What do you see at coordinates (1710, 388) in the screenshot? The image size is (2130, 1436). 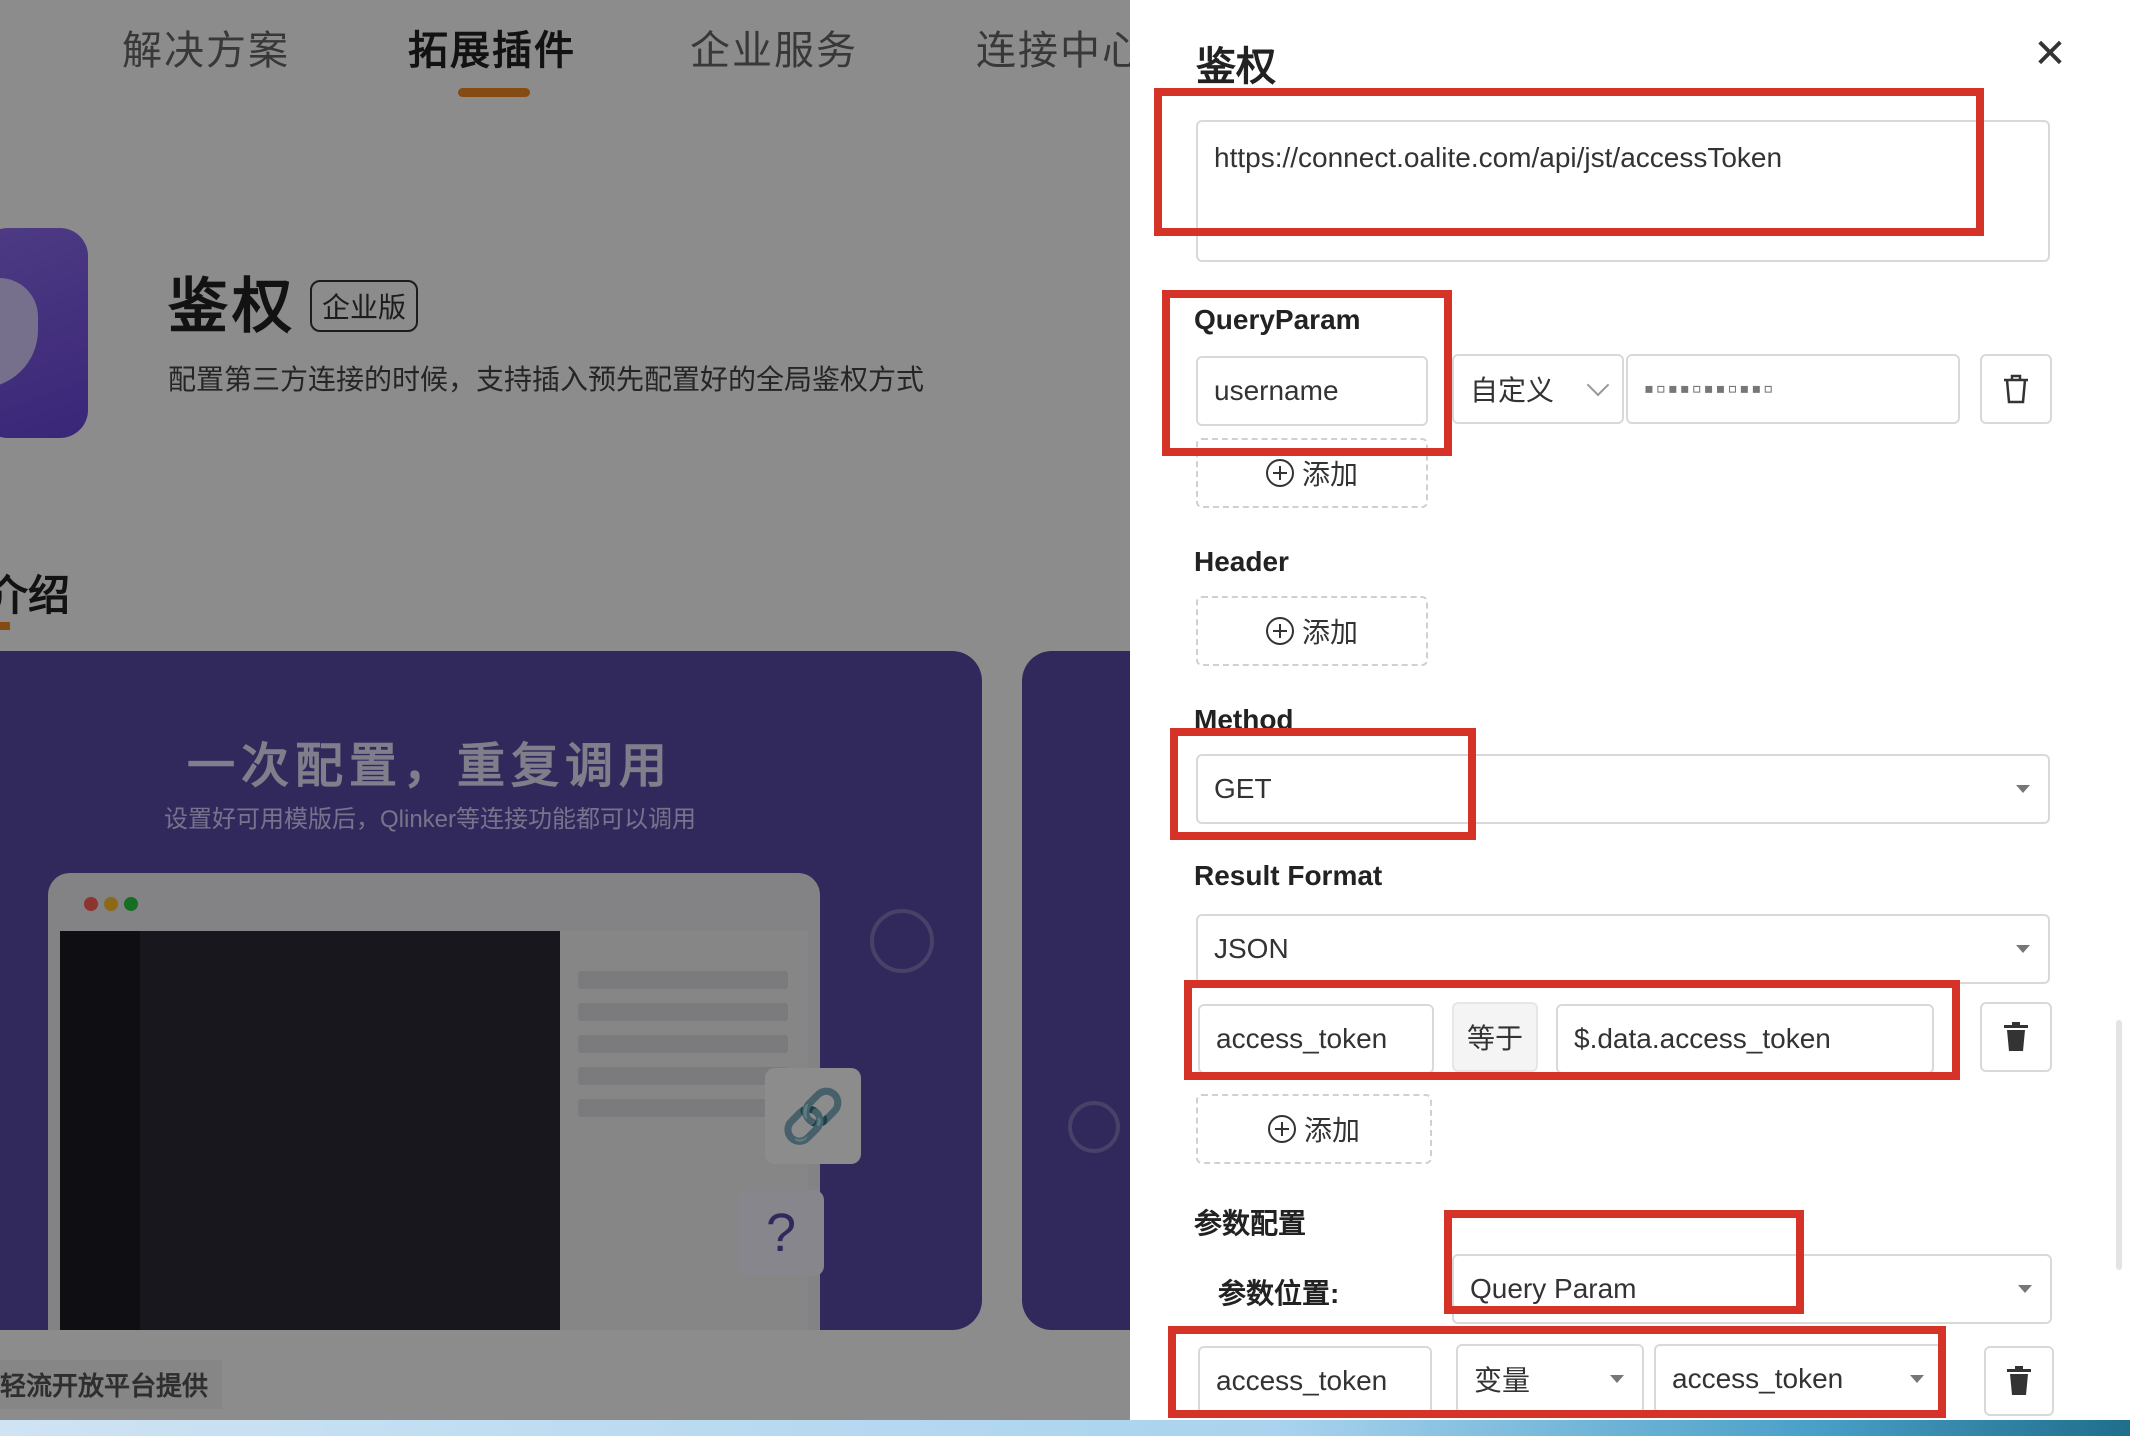 I see `masked-value: ▪▫▪▪▫▪▪▫▪▪▫` at bounding box center [1710, 388].